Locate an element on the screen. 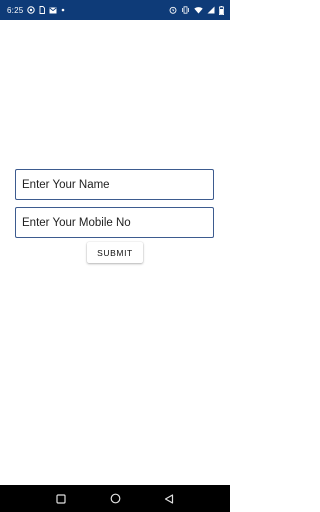  home-button is located at coordinates (115, 499).